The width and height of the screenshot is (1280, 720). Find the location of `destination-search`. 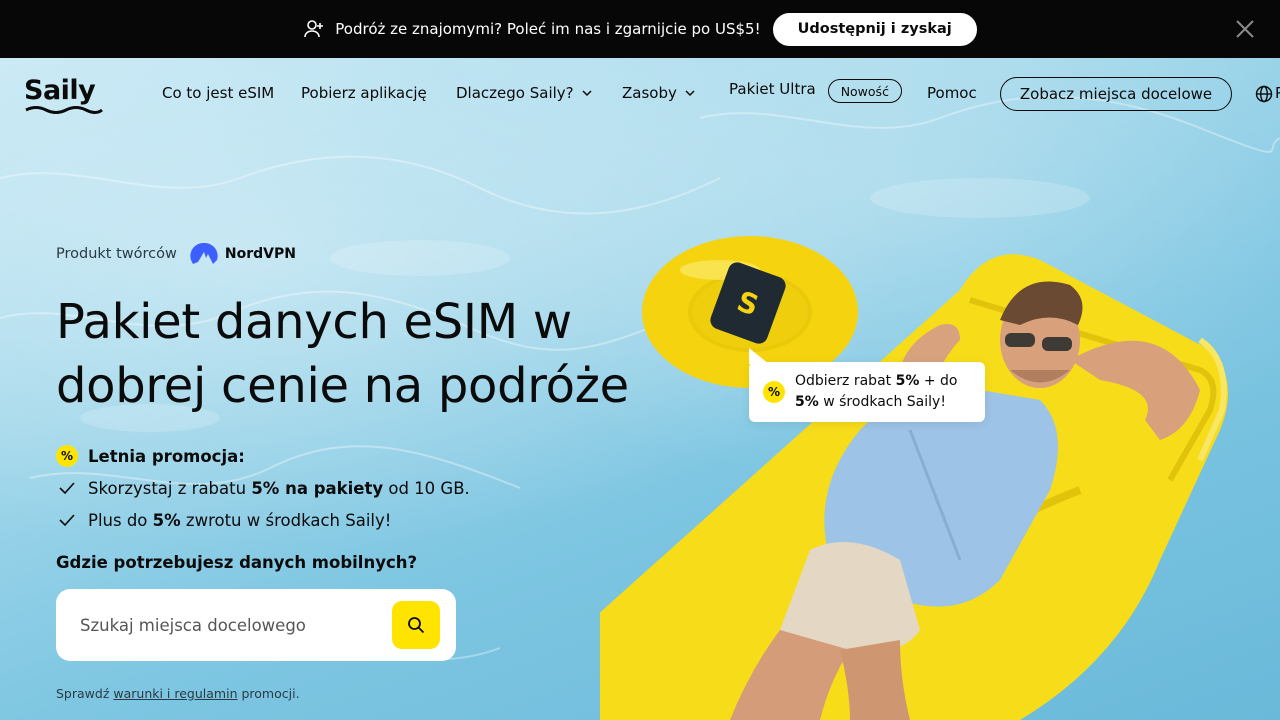

destination-search is located at coordinates (256, 625).